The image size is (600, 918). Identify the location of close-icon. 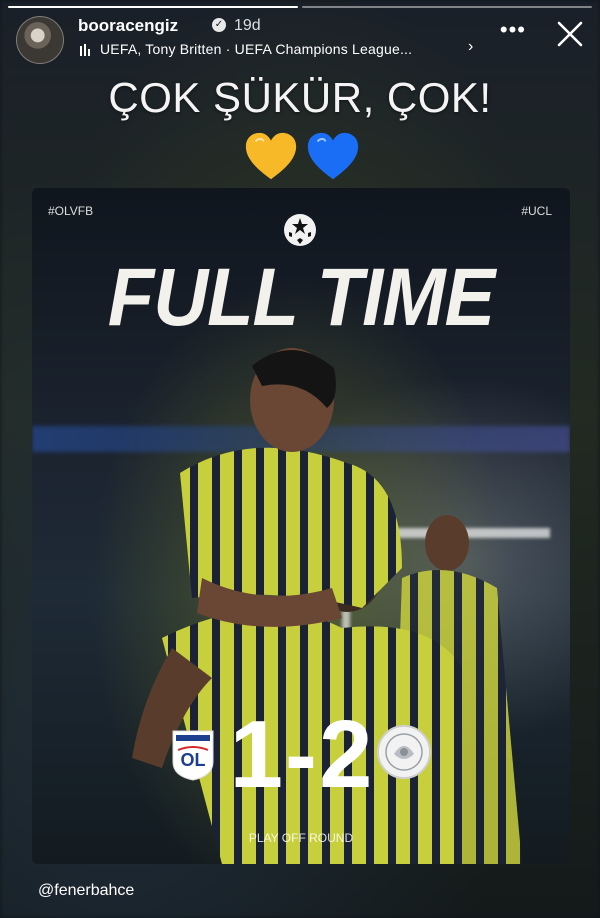
(570, 34).